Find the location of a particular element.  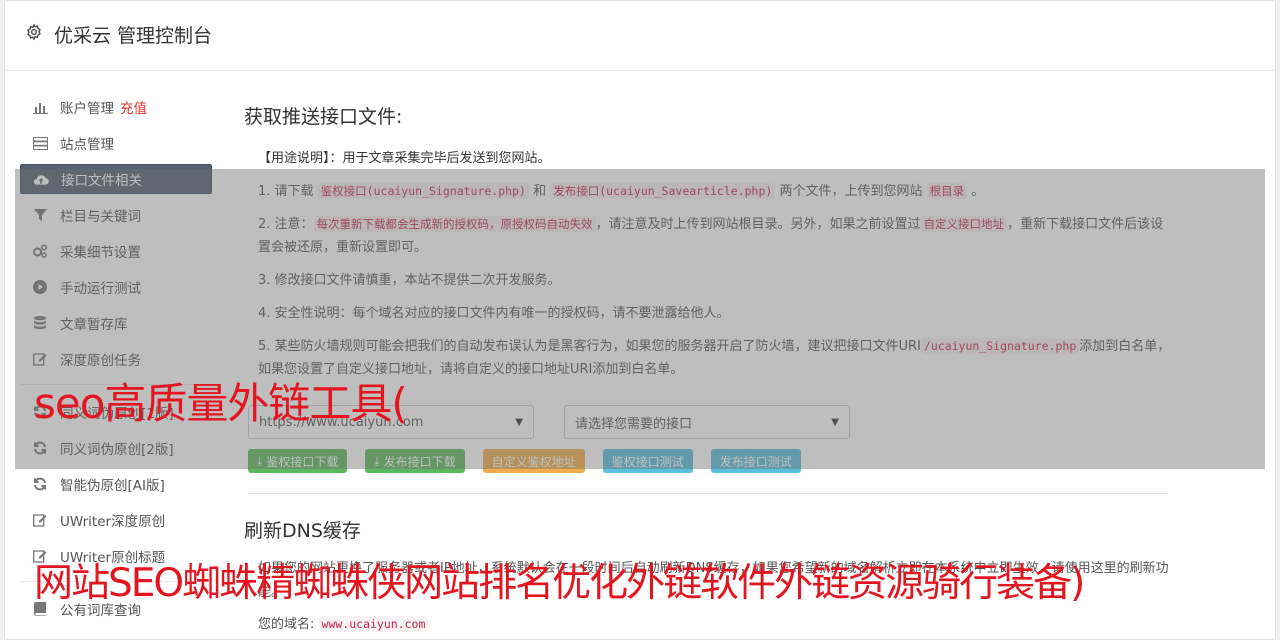

domain-label: 您的域名: is located at coordinates (286, 624).